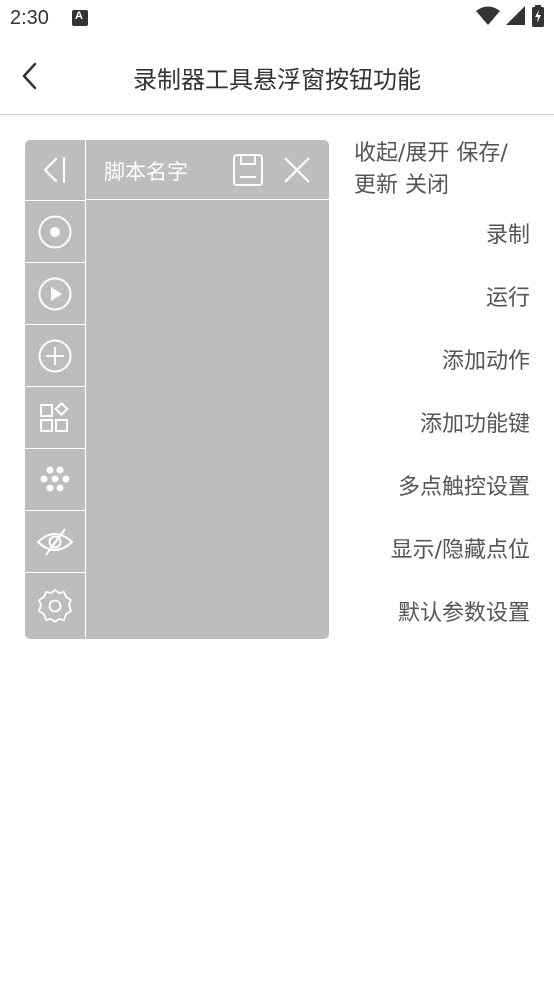  I want to click on multi-touch-icon, so click(55, 478).